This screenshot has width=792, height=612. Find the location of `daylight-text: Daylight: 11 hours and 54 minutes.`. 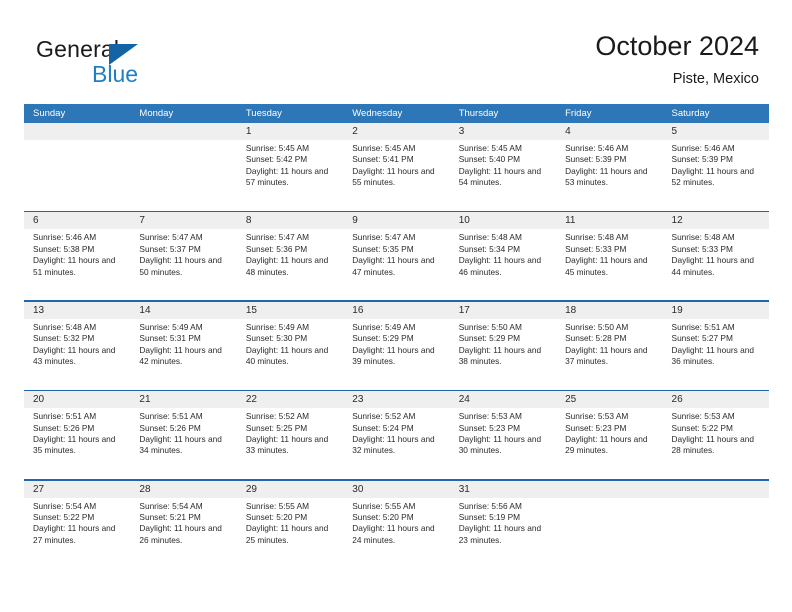

daylight-text: Daylight: 11 hours and 54 minutes. is located at coordinates (500, 176).